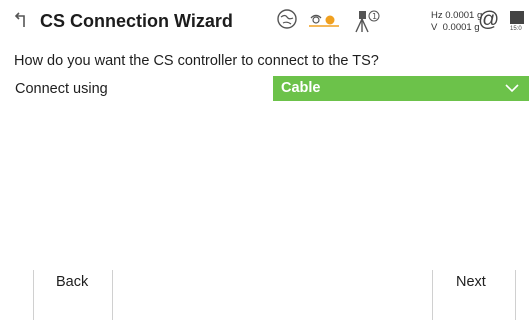 The width and height of the screenshot is (529, 320). I want to click on globe-icon, so click(287, 19).